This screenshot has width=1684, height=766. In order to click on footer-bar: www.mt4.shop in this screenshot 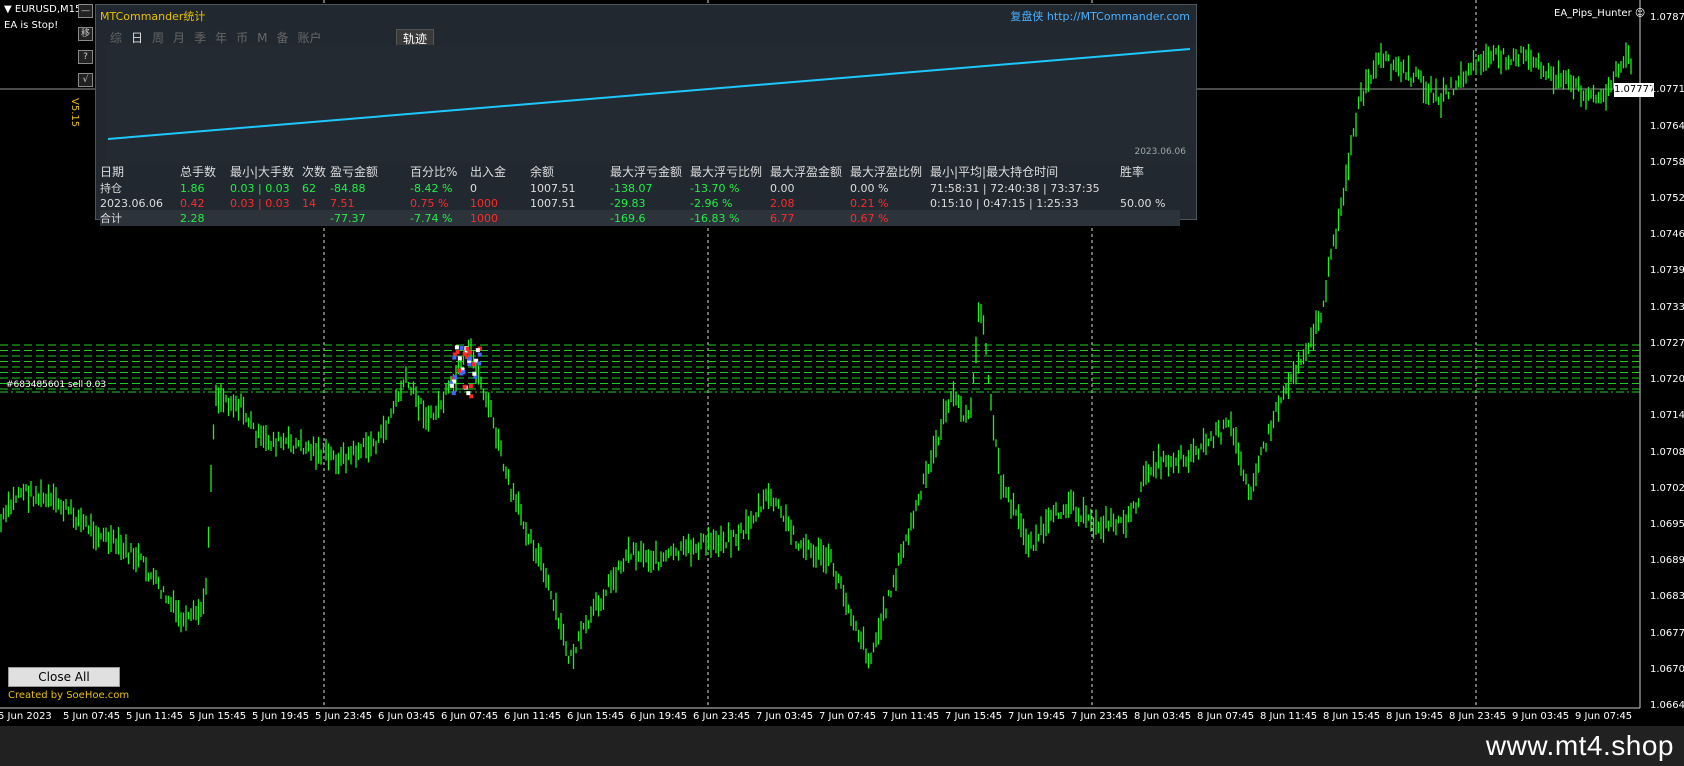, I will do `click(842, 746)`.